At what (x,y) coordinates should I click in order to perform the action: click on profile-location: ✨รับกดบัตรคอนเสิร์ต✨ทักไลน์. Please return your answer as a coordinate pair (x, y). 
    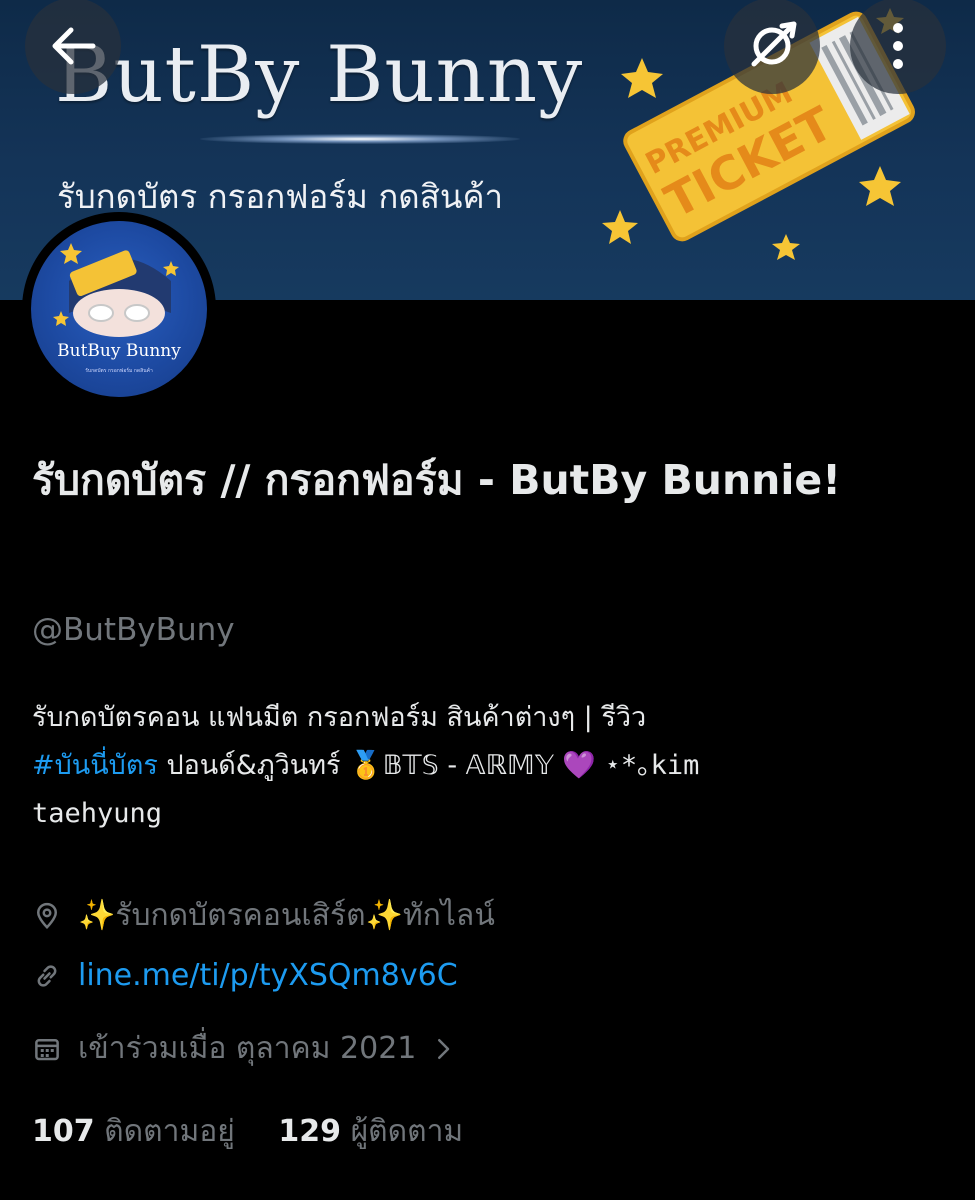
    Looking at the image, I should click on (263, 915).